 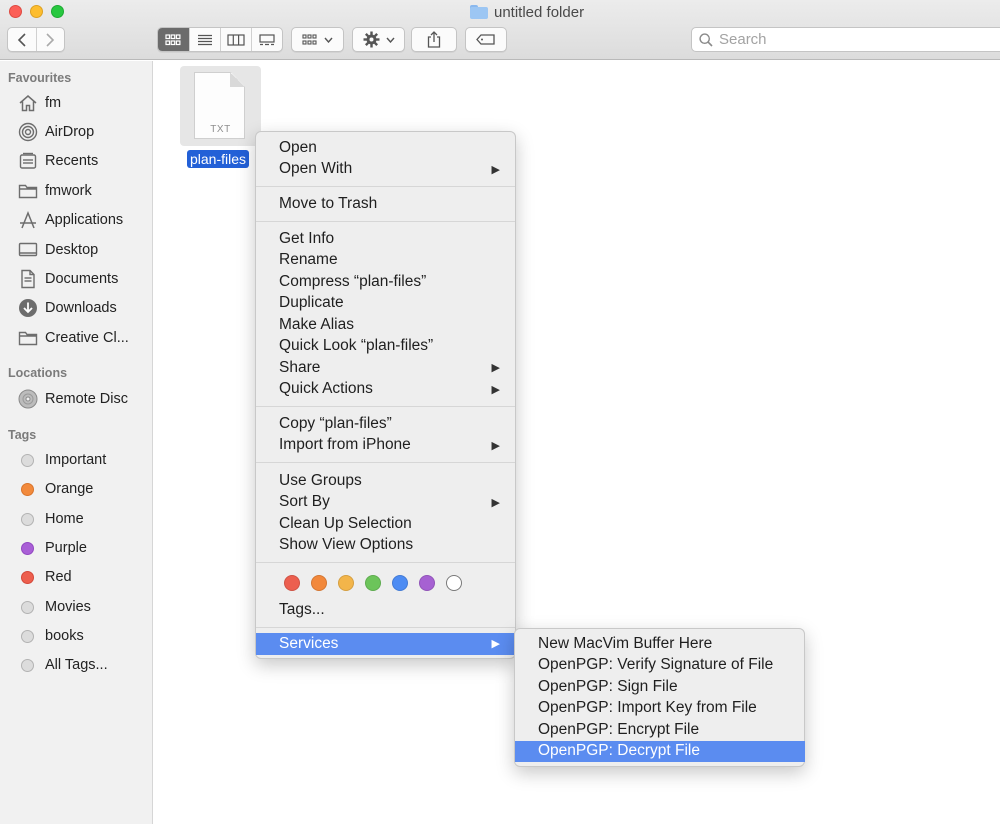 I want to click on back-button, so click(x=22, y=39).